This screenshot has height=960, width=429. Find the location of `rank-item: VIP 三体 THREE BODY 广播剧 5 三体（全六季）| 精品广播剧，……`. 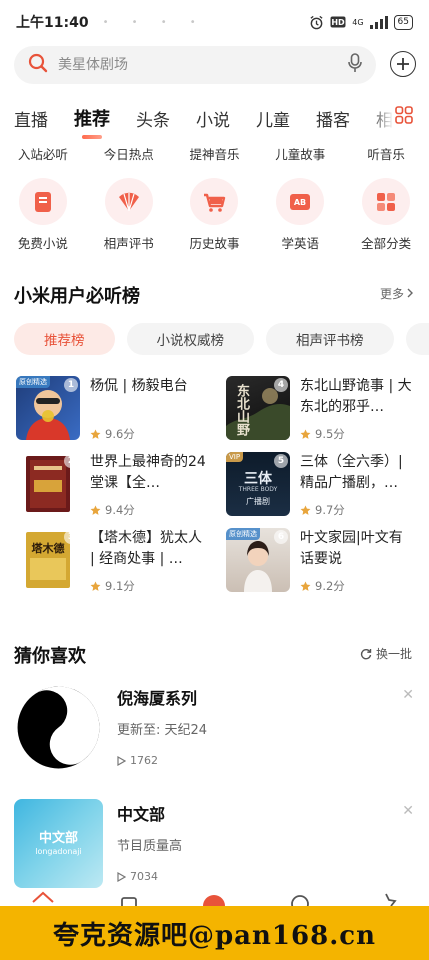

rank-item: VIP 三体 THREE BODY 广播剧 5 三体（全六季）| 精品广播剧，…… is located at coordinates (326, 485).